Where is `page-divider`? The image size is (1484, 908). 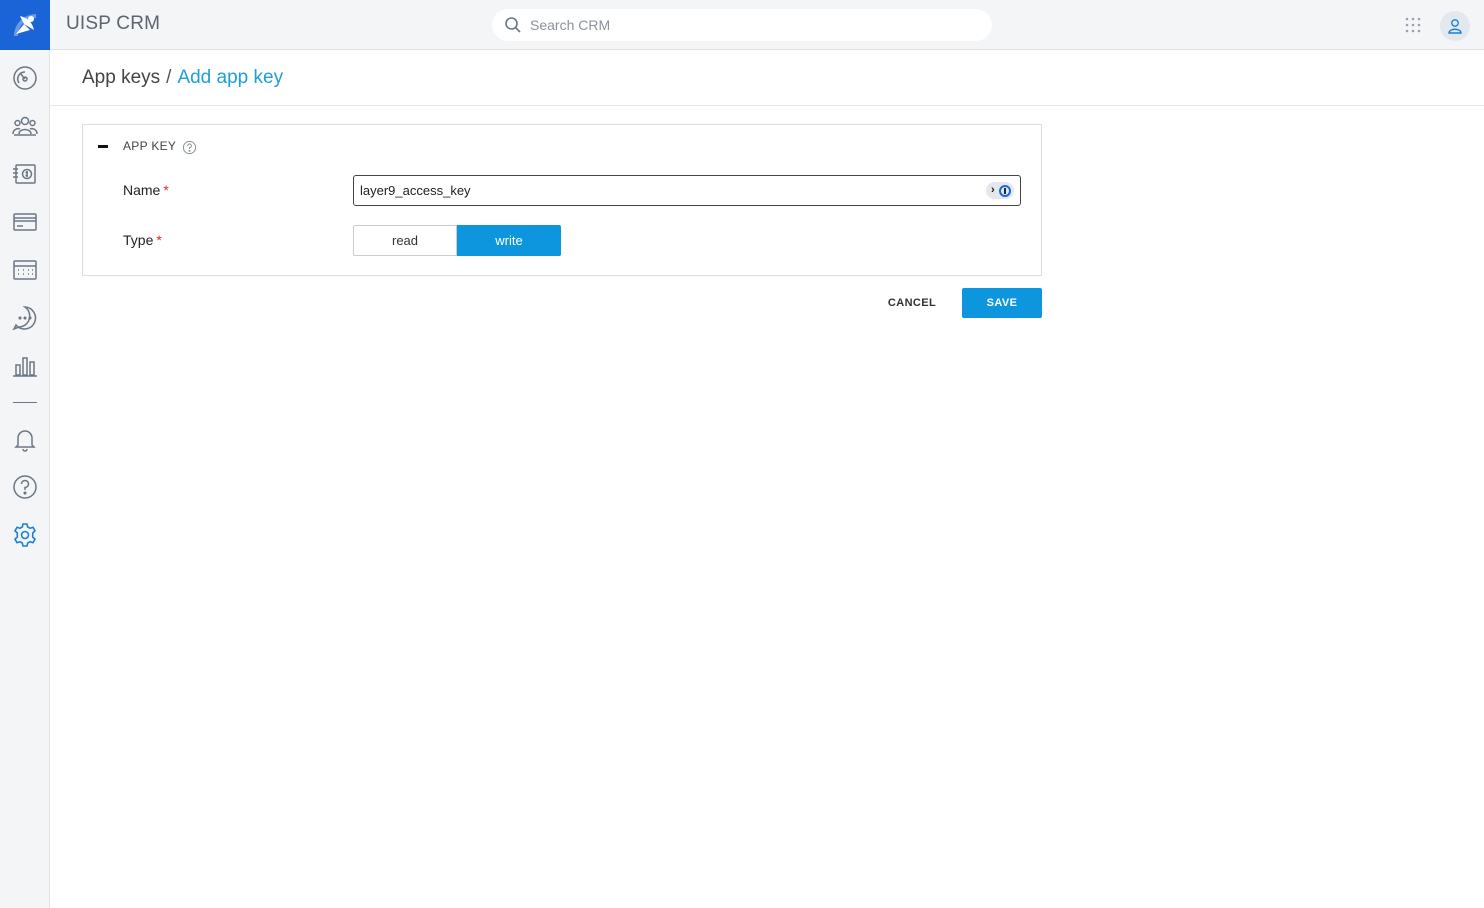
page-divider is located at coordinates (767, 105).